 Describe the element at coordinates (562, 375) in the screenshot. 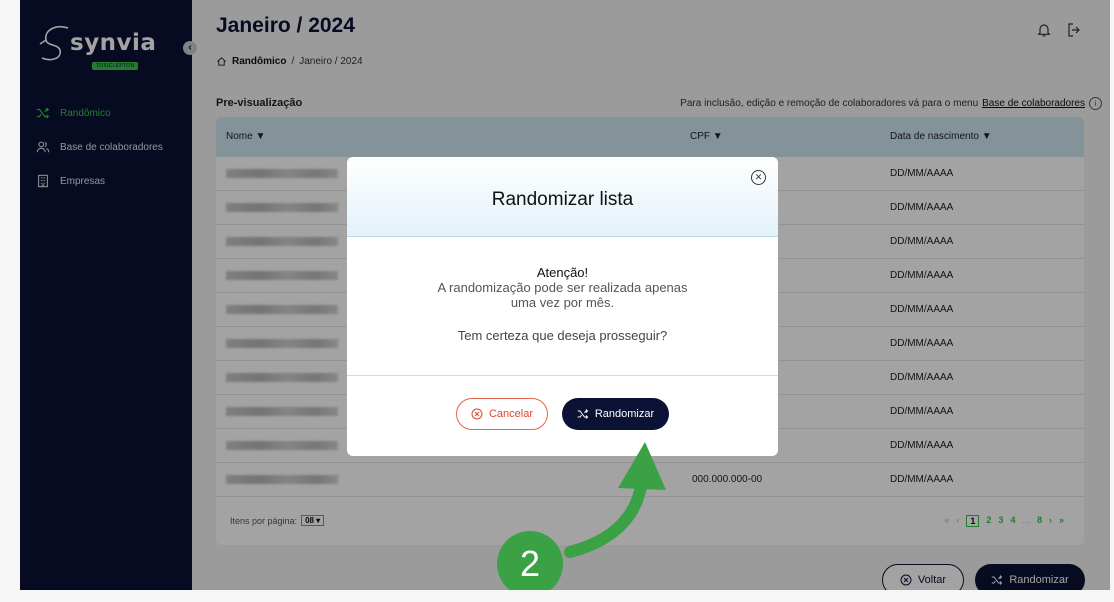

I see `dialog-divider` at that location.